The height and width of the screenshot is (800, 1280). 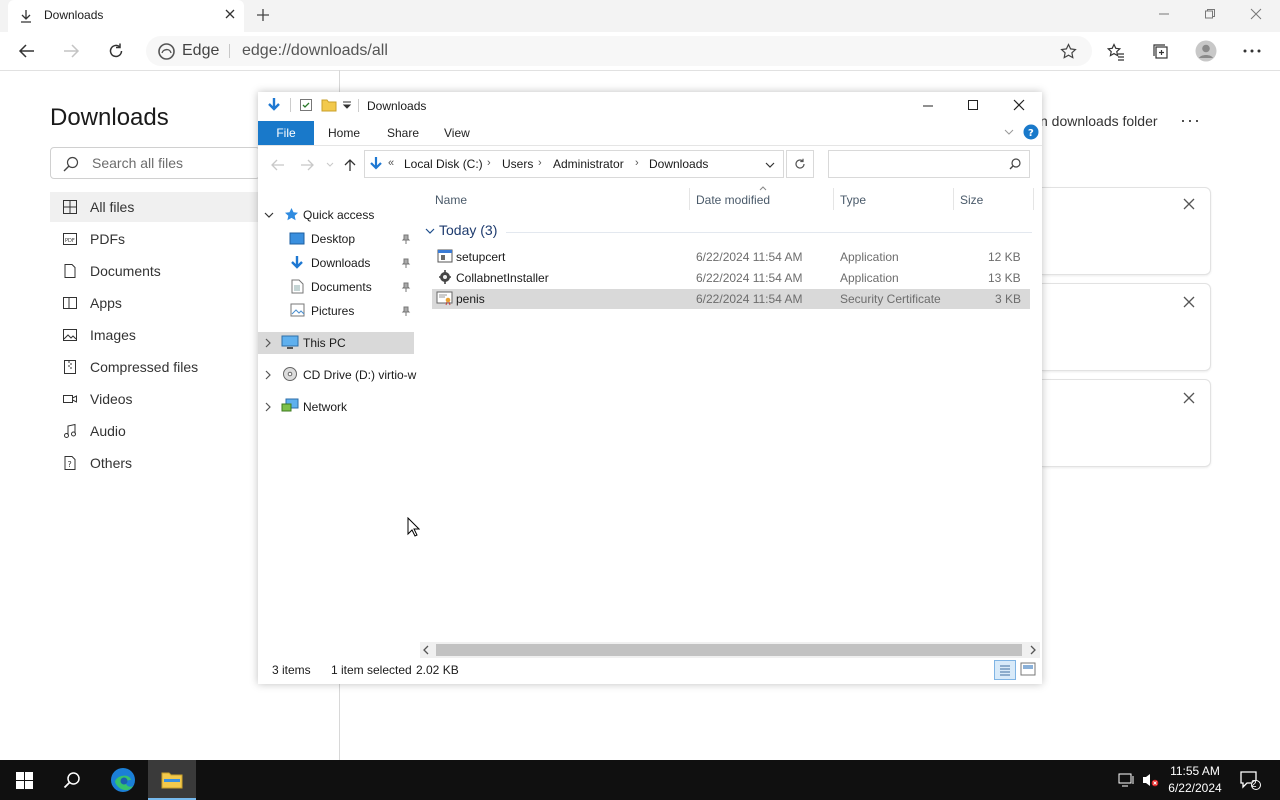 I want to click on back-icon, so click(x=27, y=51).